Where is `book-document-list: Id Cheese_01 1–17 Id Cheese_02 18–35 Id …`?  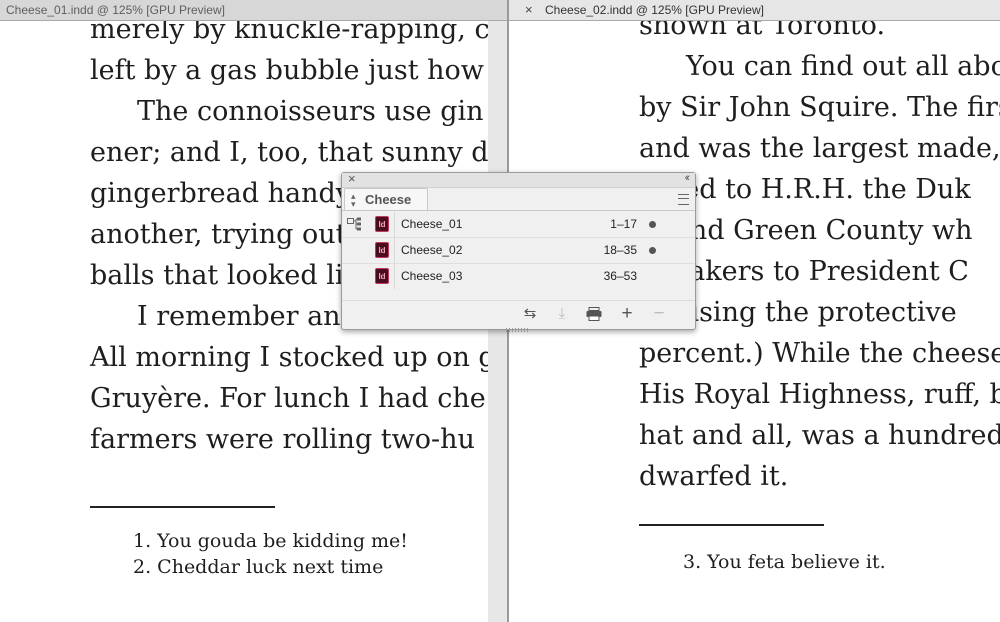
book-document-list: Id Cheese_01 1–17 Id Cheese_02 18–35 Id … is located at coordinates (518, 250).